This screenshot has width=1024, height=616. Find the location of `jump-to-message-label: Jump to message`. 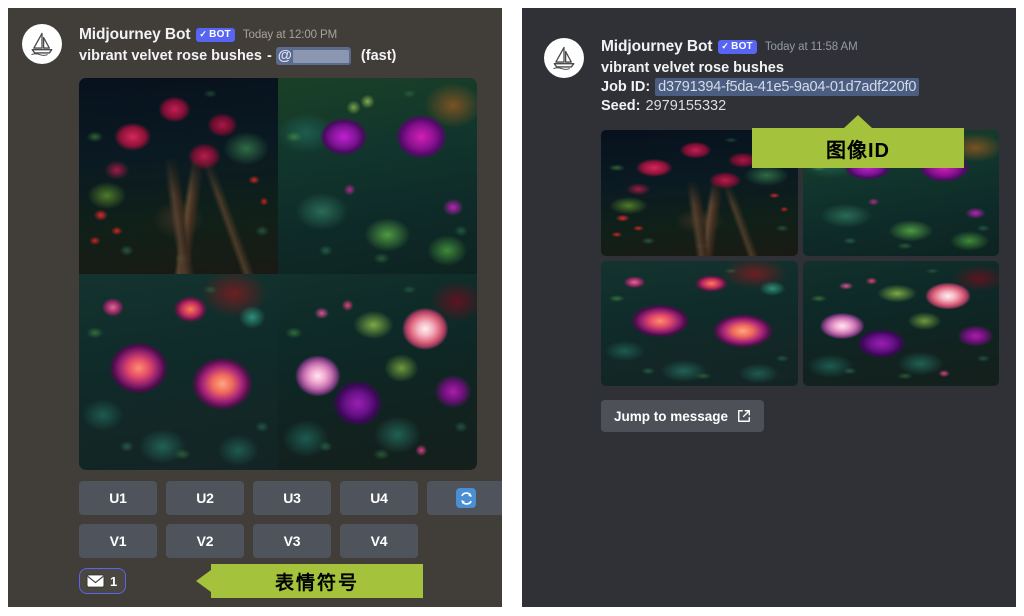

jump-to-message-label: Jump to message is located at coordinates (671, 416).